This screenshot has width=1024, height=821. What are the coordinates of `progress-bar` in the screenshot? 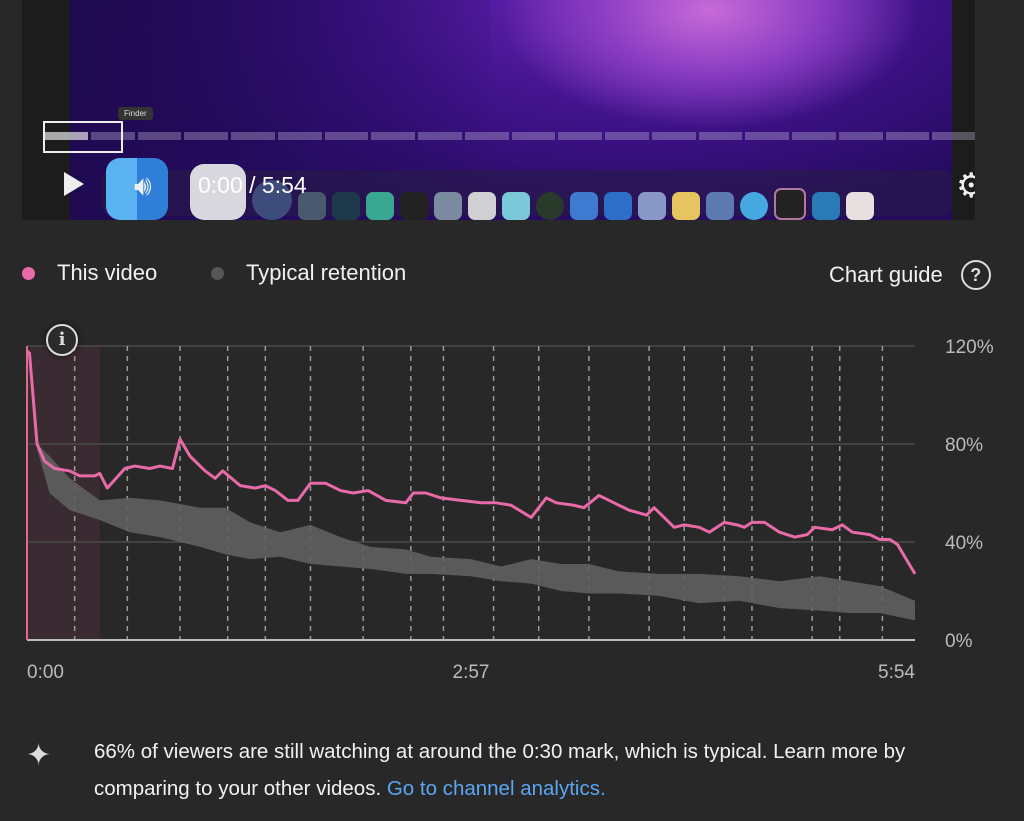 It's located at (509, 136).